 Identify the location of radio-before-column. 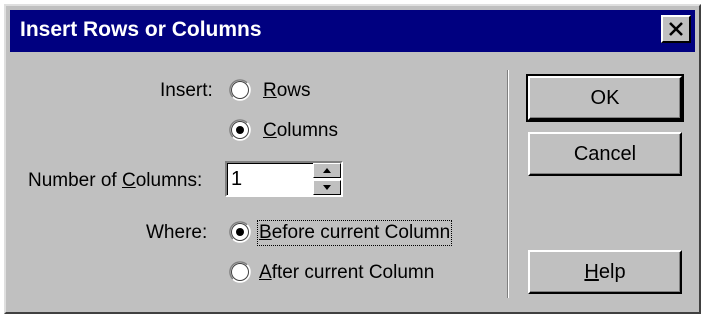
(240, 232).